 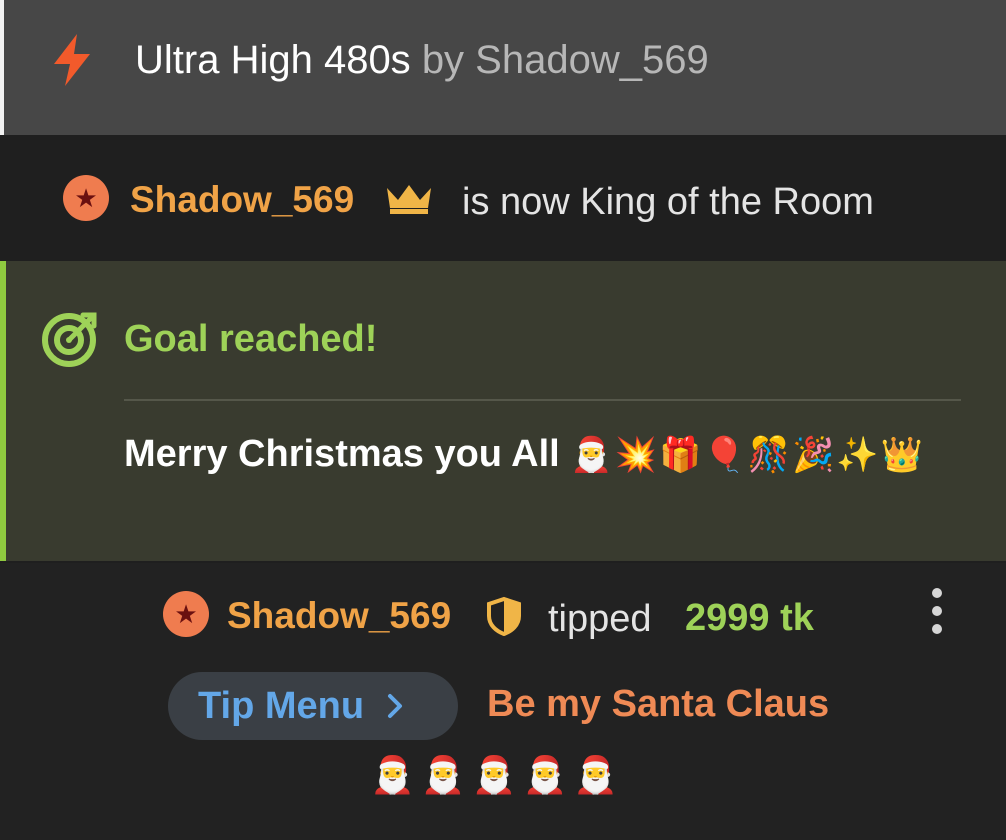 I want to click on crown-icon, so click(x=409, y=199).